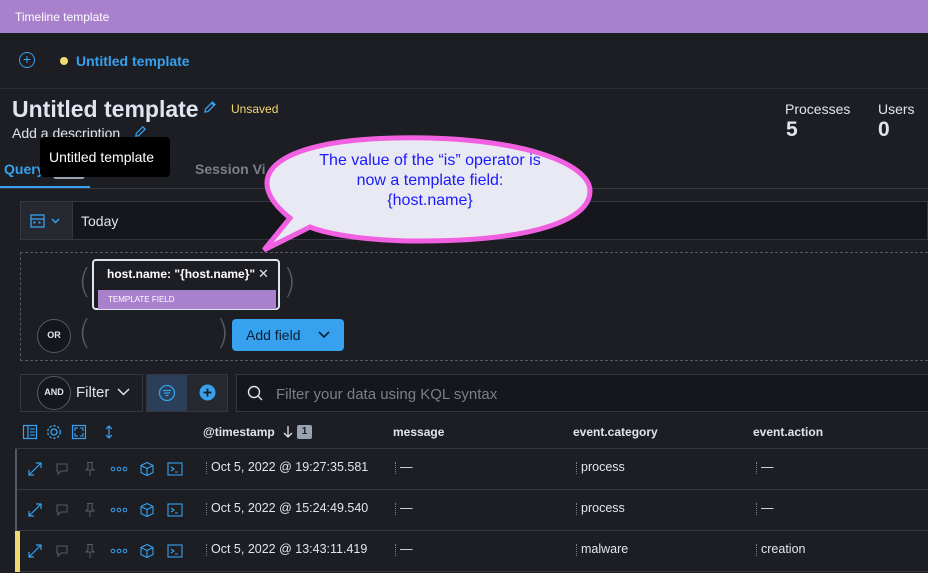  What do you see at coordinates (85, 282) in the screenshot?
I see `group-open-paren: (` at bounding box center [85, 282].